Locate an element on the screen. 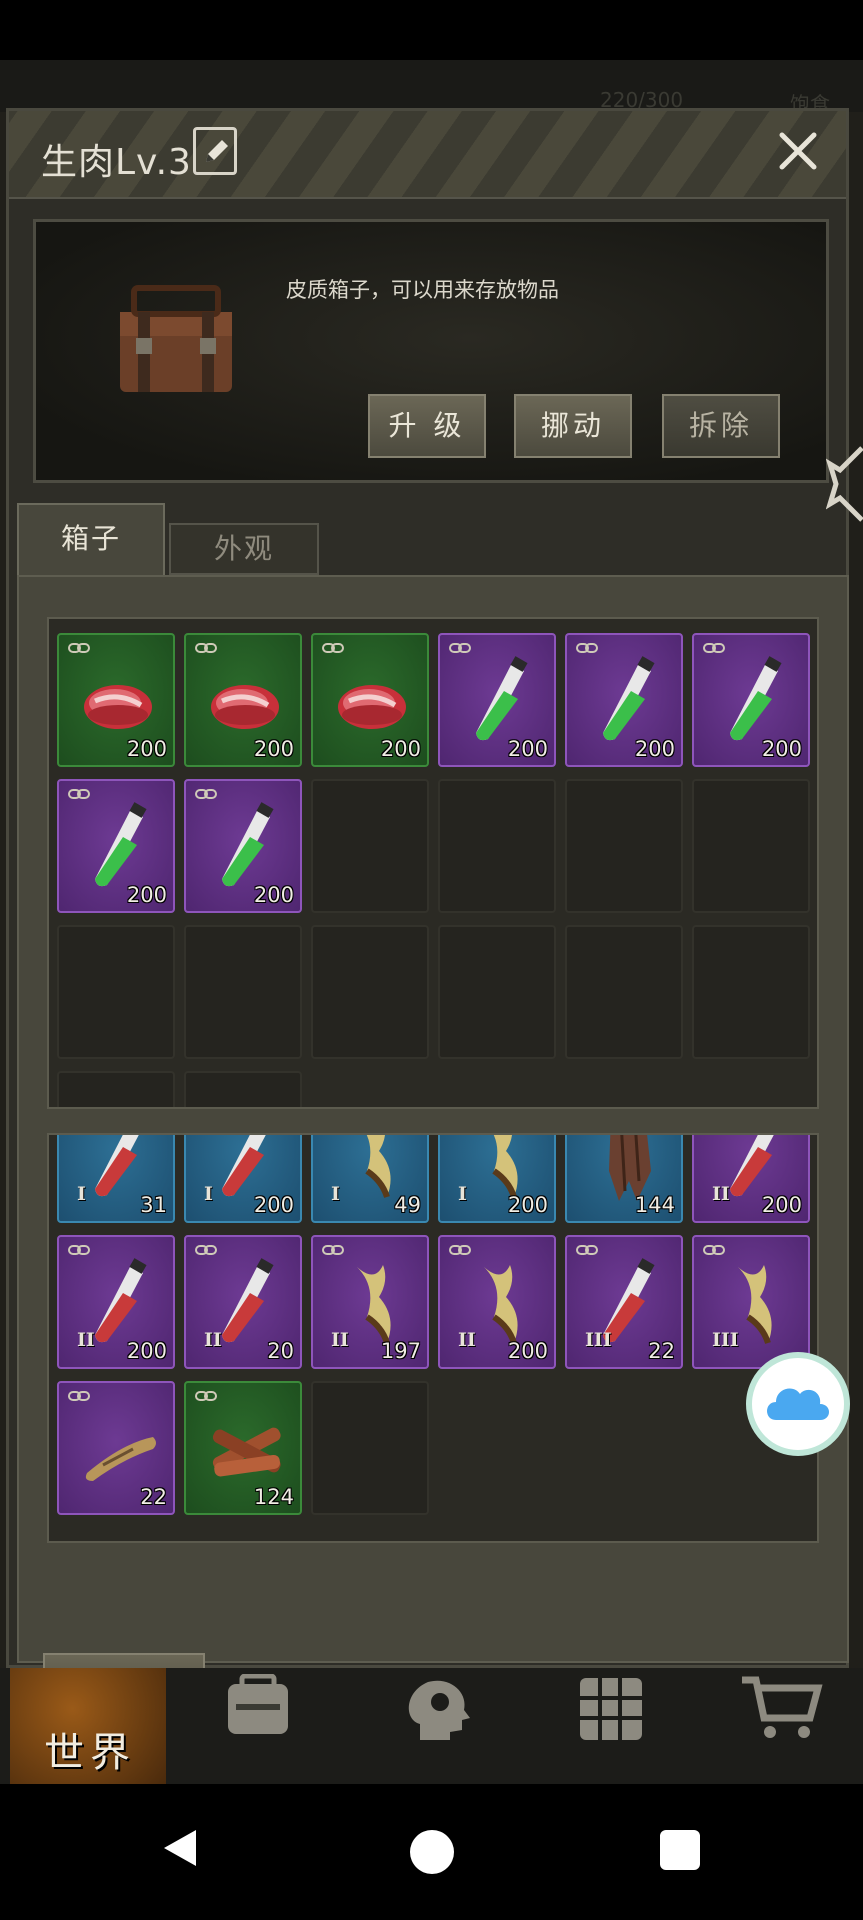 The image size is (863, 1920). item-description: 皮质箱子，可以用来存放物品 is located at coordinates (422, 290).